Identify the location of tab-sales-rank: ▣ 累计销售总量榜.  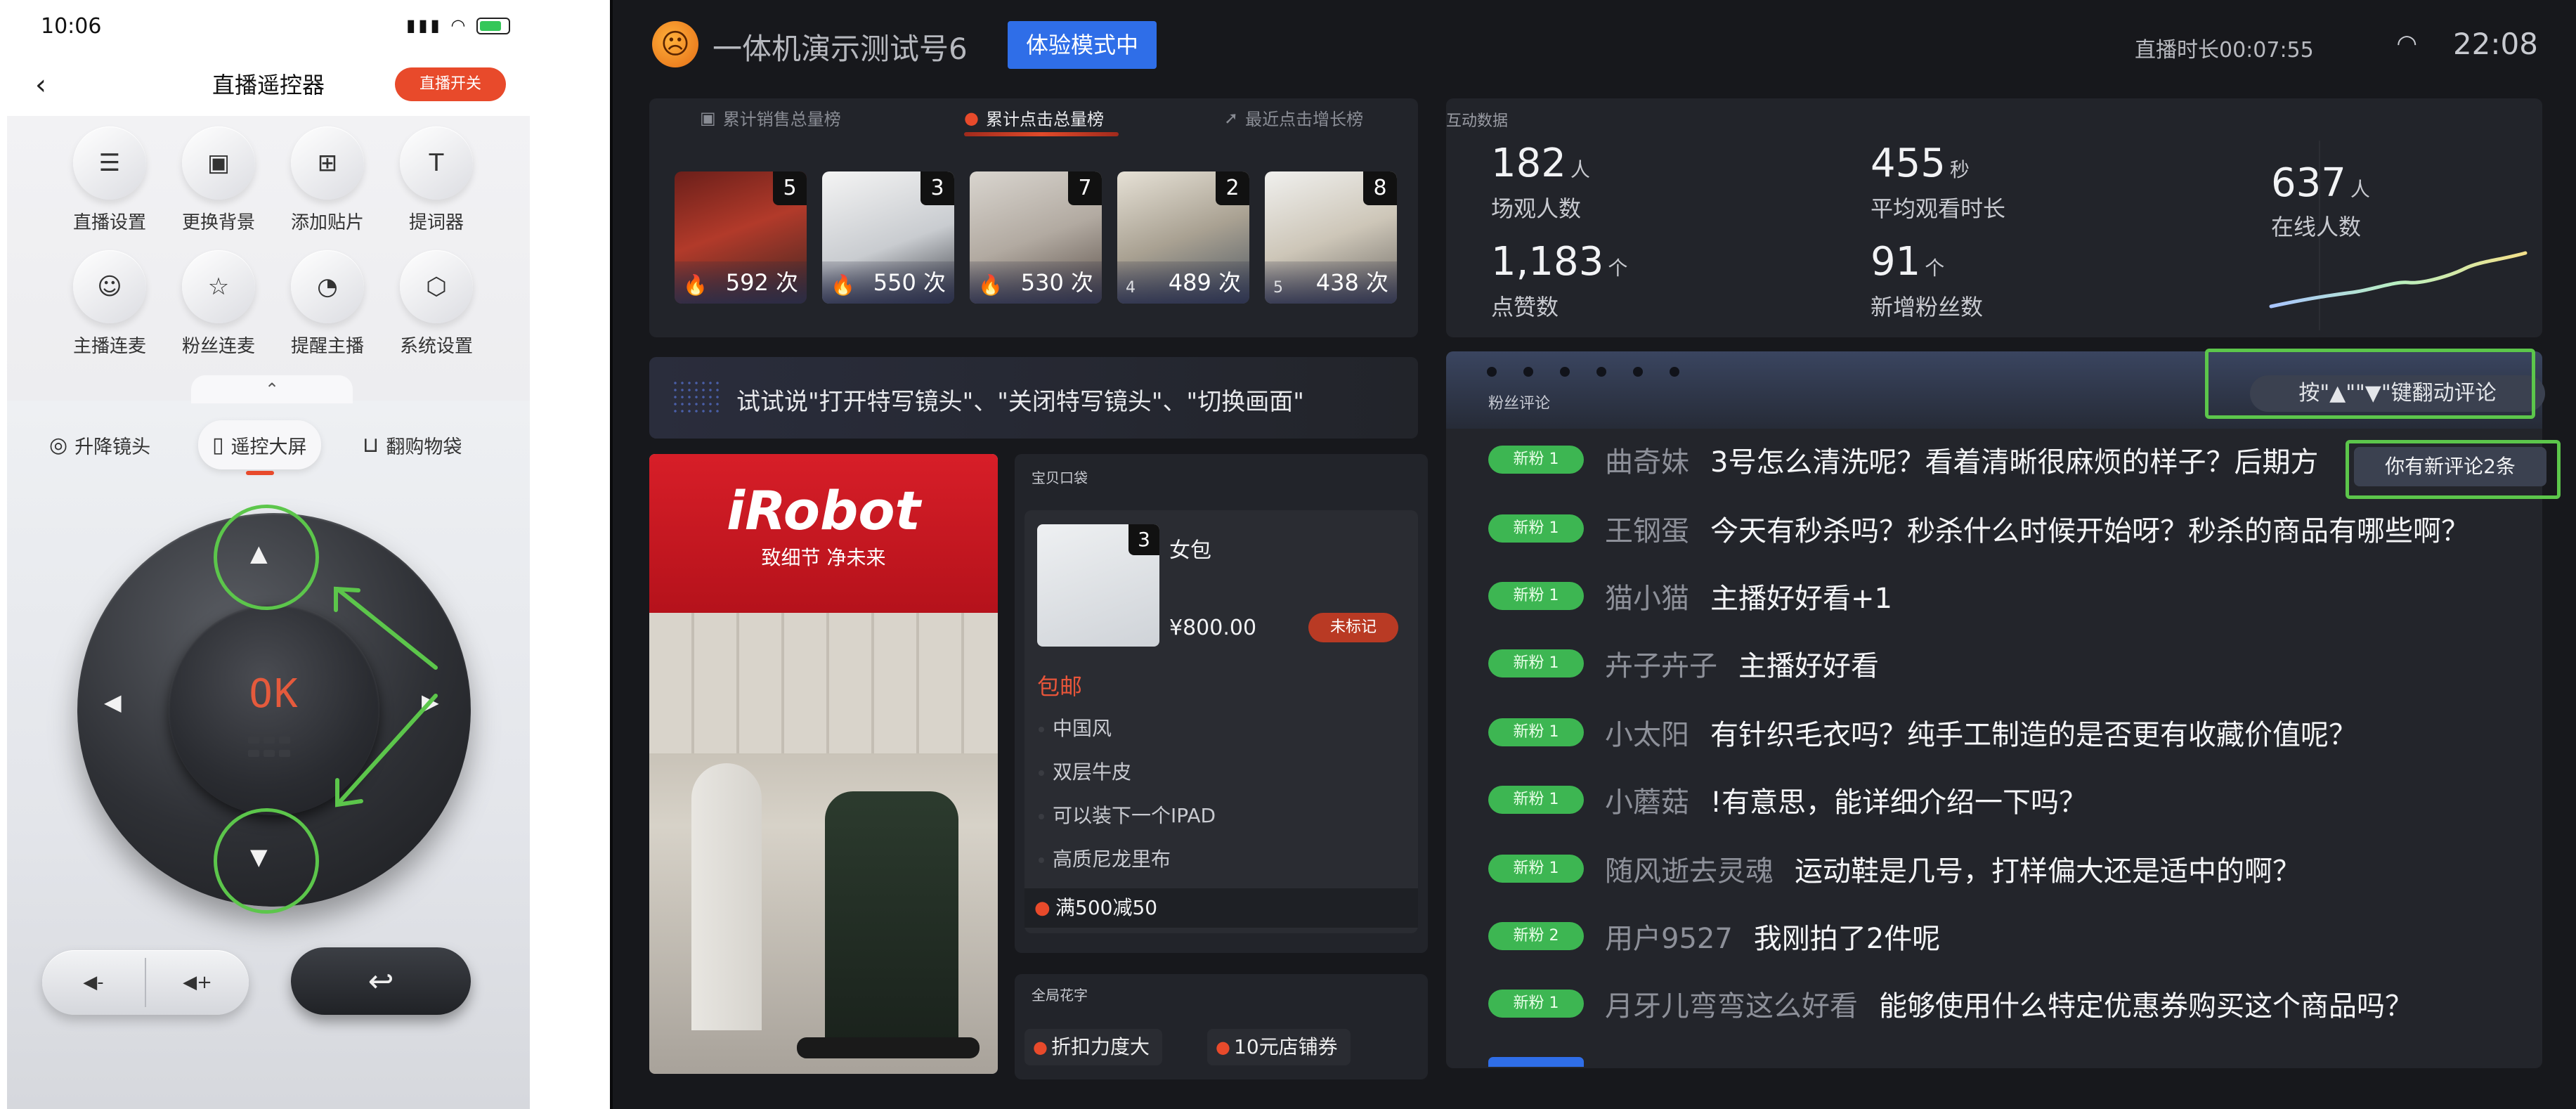
(770, 117).